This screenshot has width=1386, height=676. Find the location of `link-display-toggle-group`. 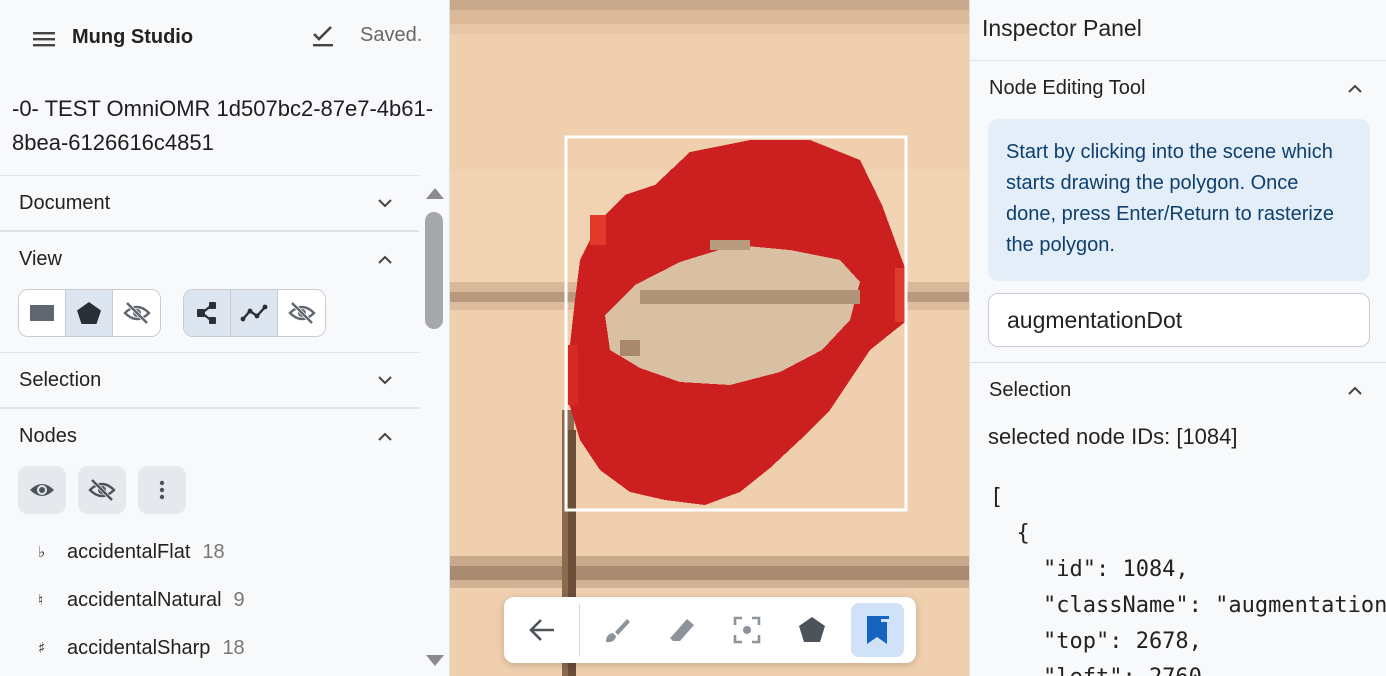

link-display-toggle-group is located at coordinates (254, 313).